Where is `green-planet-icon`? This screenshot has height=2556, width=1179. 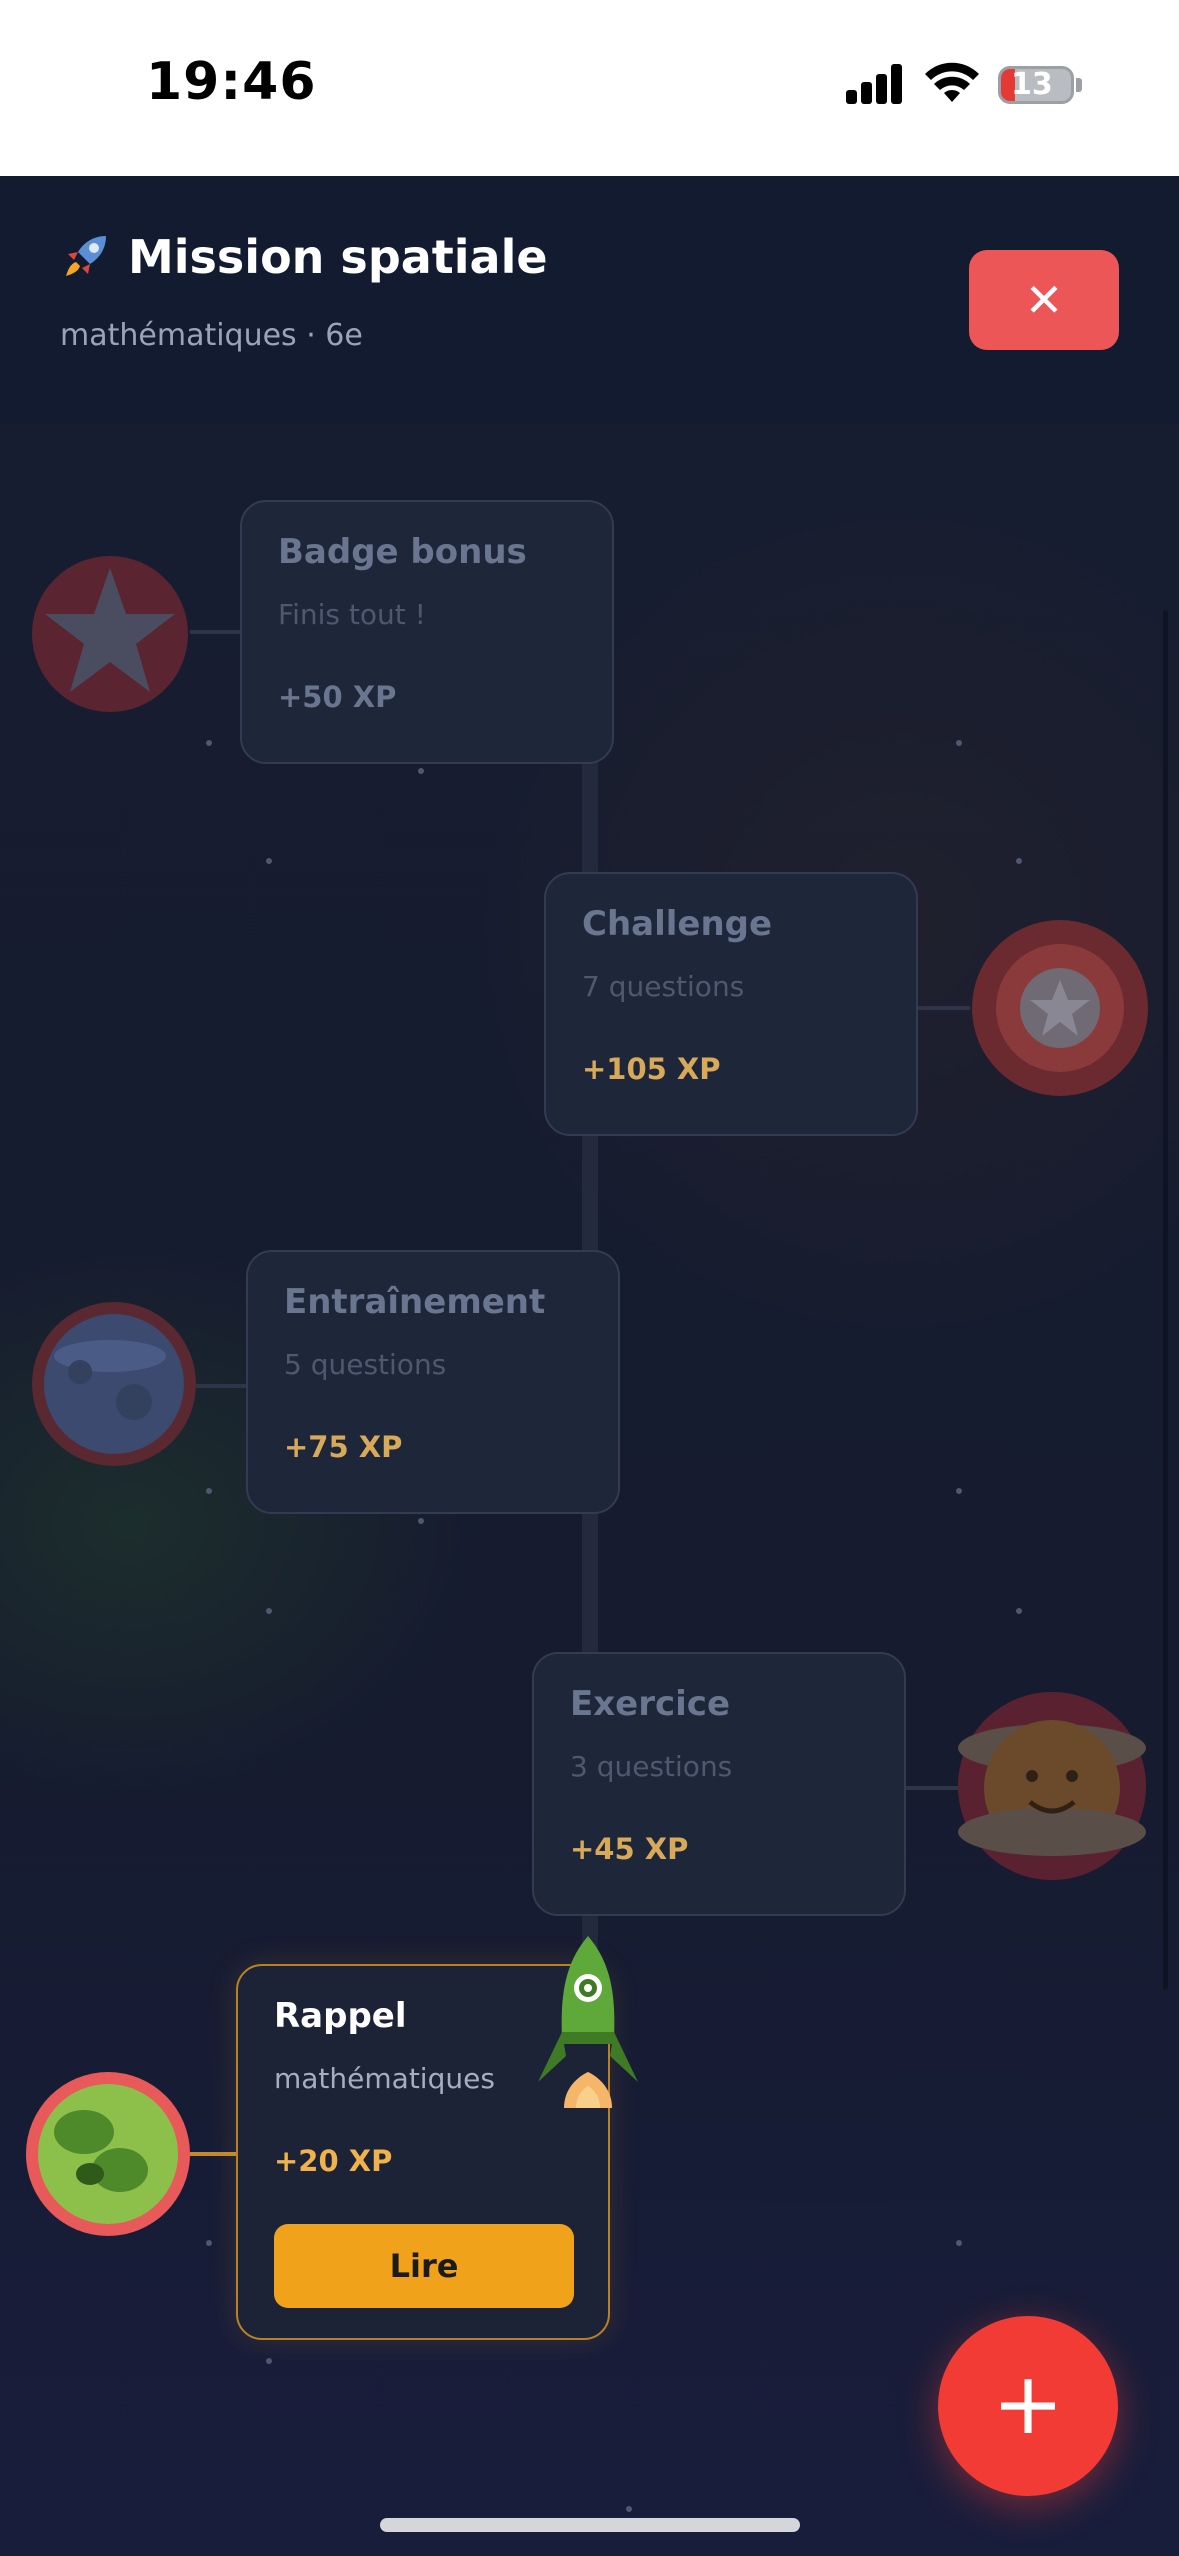 green-planet-icon is located at coordinates (108, 2154).